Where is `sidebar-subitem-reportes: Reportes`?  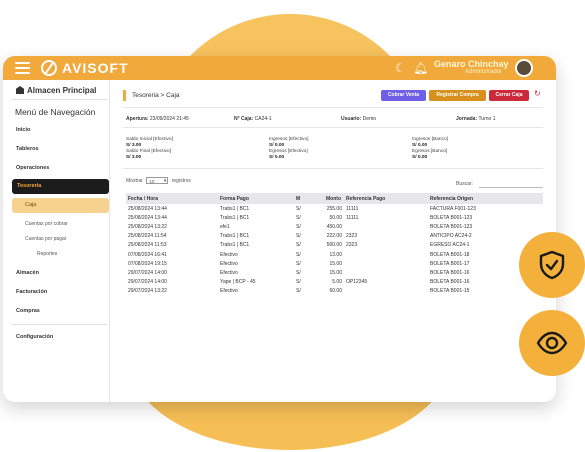
sidebar-subitem-reportes: Reportes is located at coordinates (47, 254).